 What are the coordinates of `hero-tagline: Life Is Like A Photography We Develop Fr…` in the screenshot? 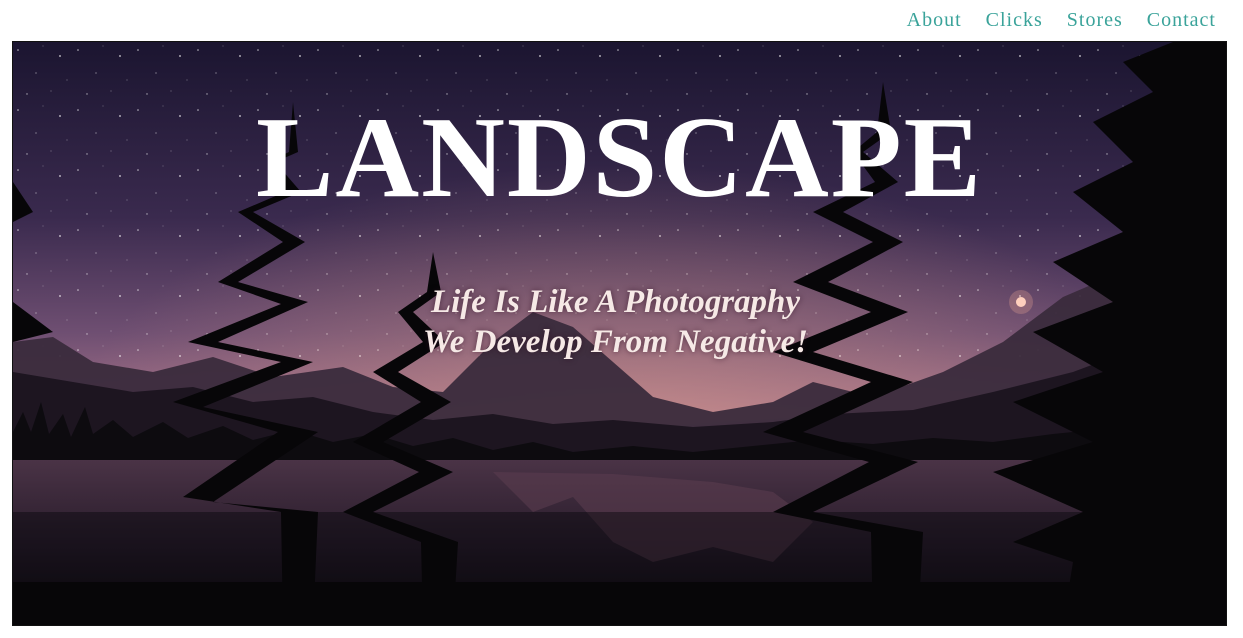 It's located at (619, 322).